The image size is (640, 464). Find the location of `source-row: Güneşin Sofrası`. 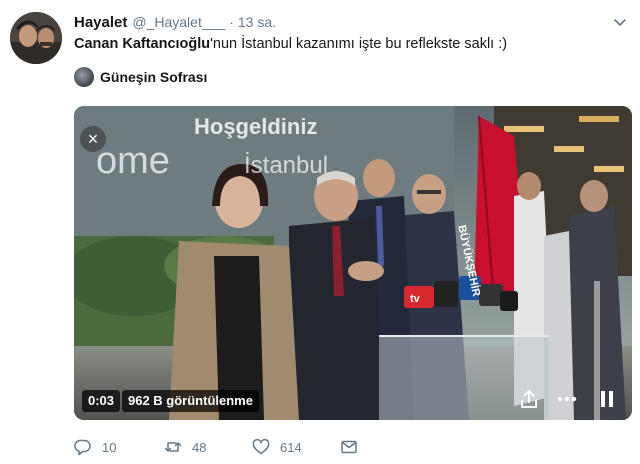

source-row: Güneşin Sofrası is located at coordinates (140, 77).